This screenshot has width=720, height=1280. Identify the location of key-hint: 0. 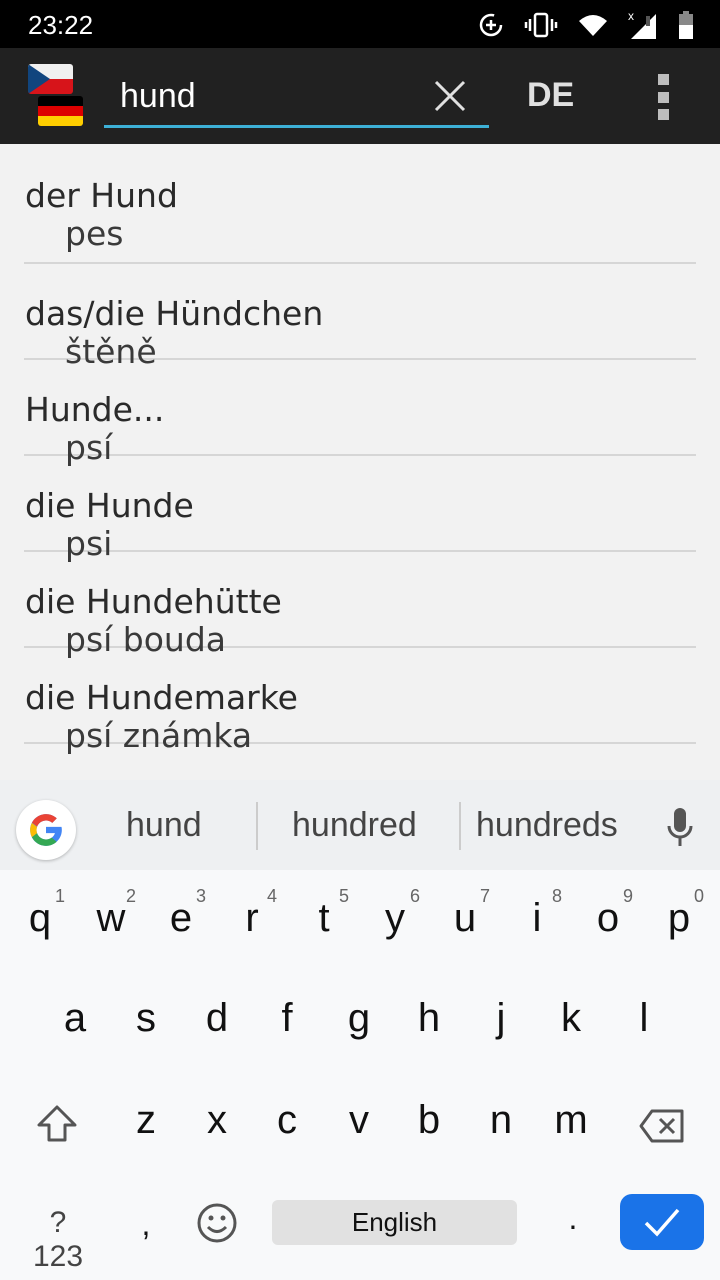
(699, 896).